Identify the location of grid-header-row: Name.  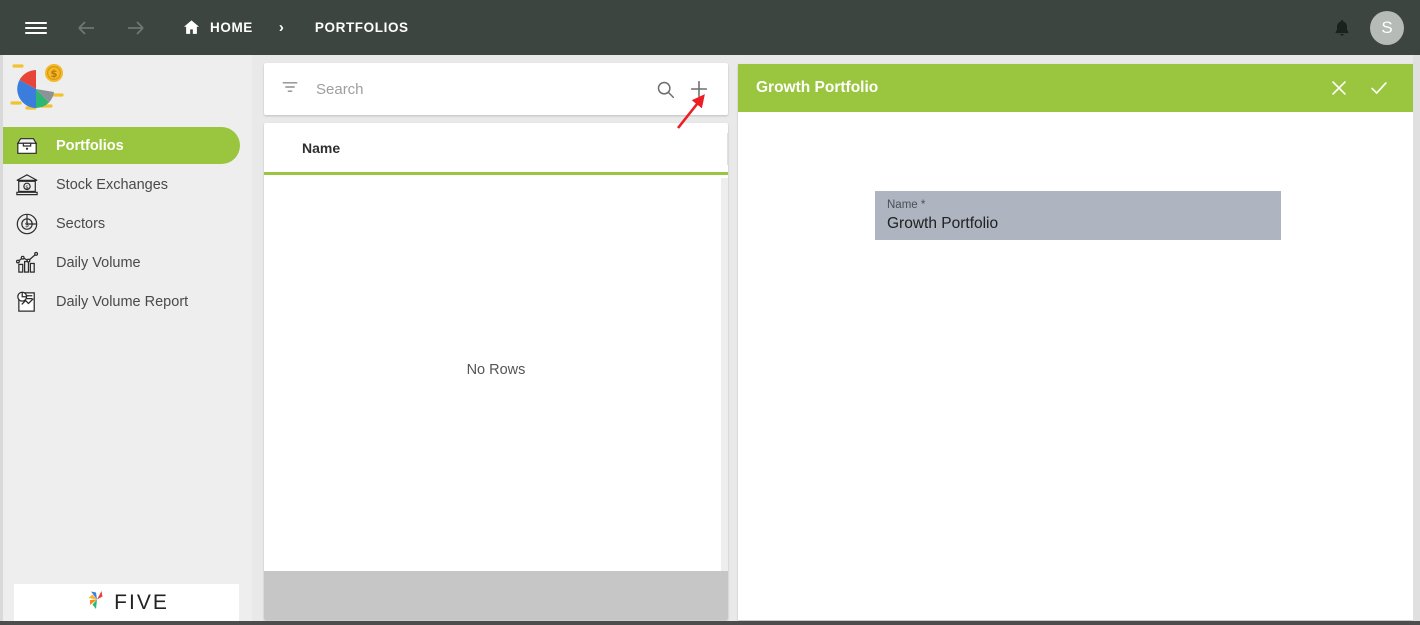
(496, 149).